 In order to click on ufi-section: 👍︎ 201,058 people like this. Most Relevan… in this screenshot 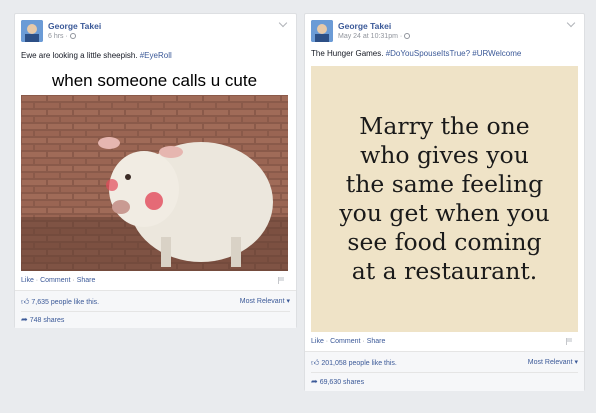, I will do `click(444, 371)`.